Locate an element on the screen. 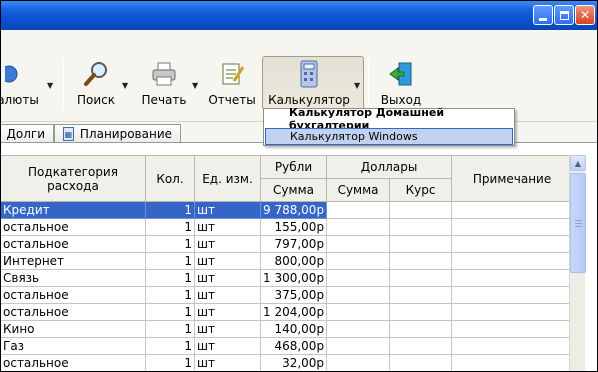  header-unit: Ед. изм. is located at coordinates (227, 178).